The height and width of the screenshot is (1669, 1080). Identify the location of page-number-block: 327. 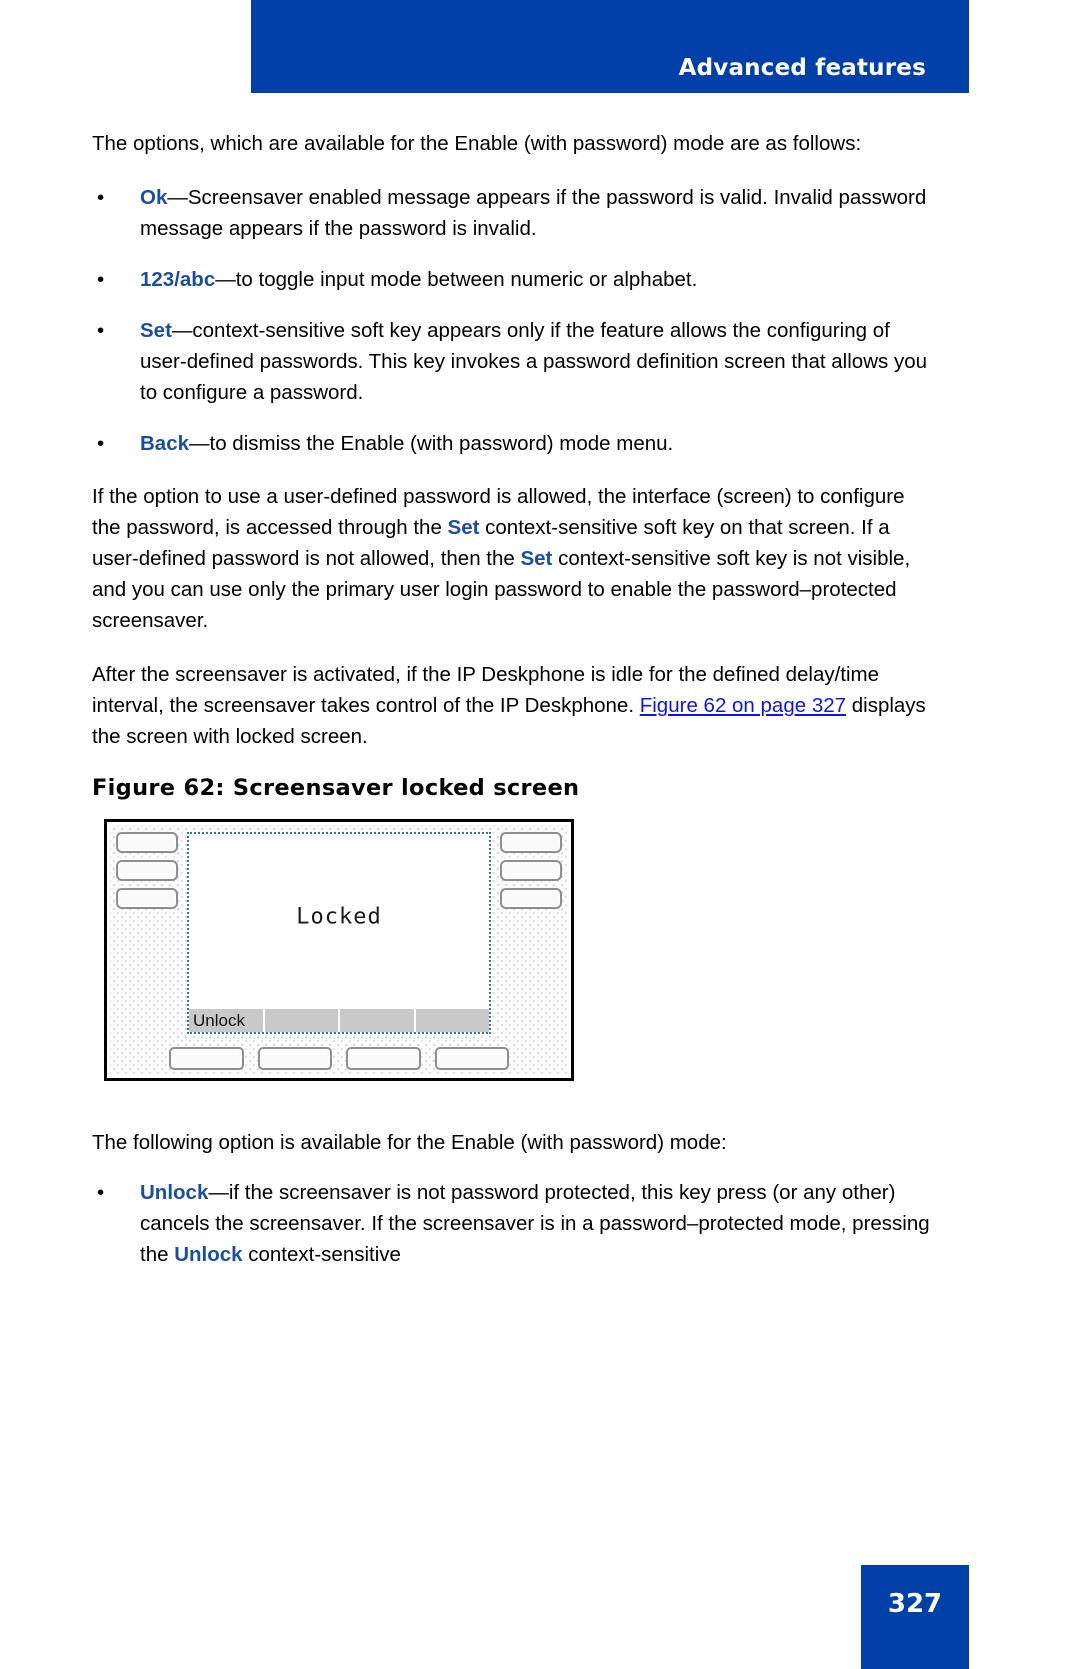
(915, 1617).